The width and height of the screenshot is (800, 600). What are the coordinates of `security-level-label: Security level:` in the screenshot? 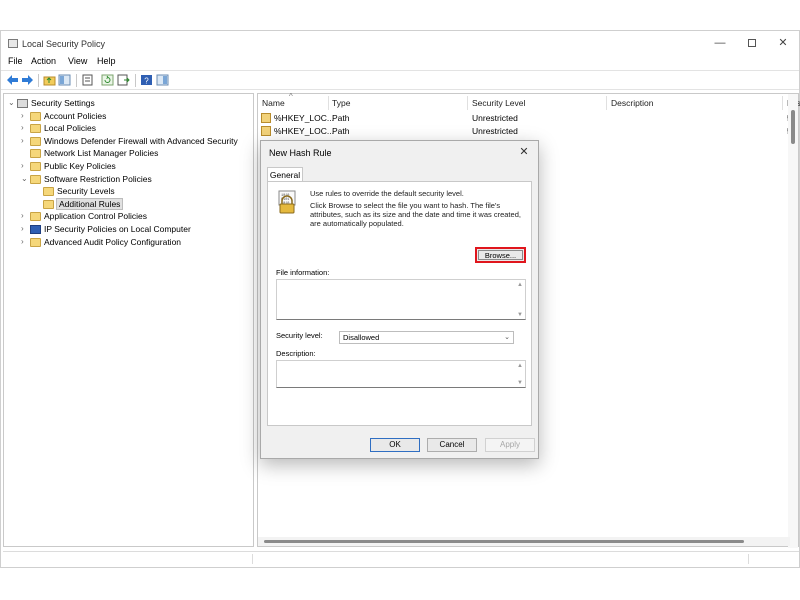 It's located at (299, 335).